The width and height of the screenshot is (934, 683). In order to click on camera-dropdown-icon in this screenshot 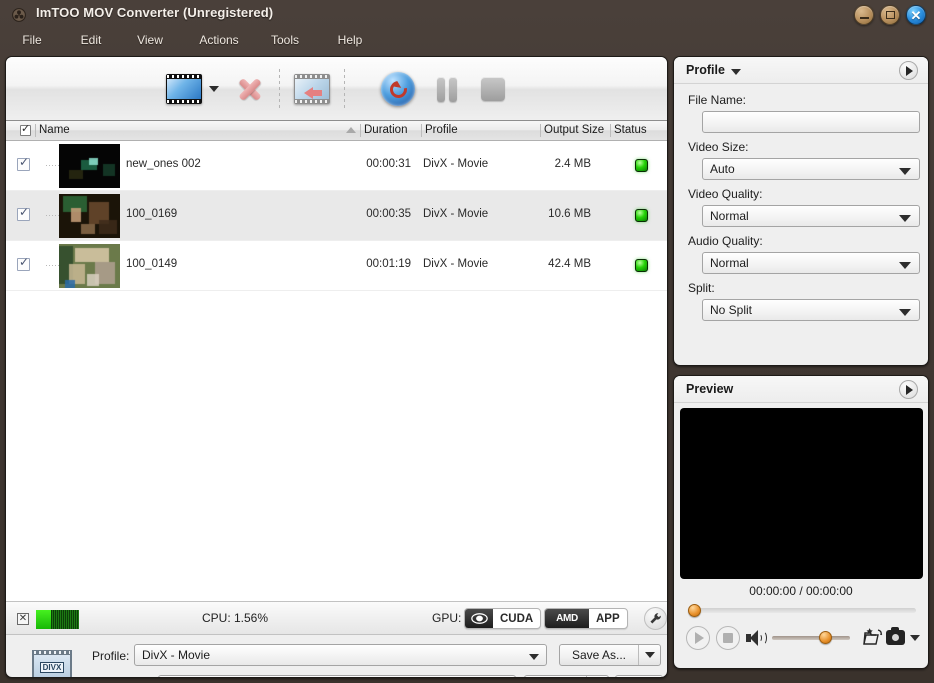, I will do `click(915, 638)`.